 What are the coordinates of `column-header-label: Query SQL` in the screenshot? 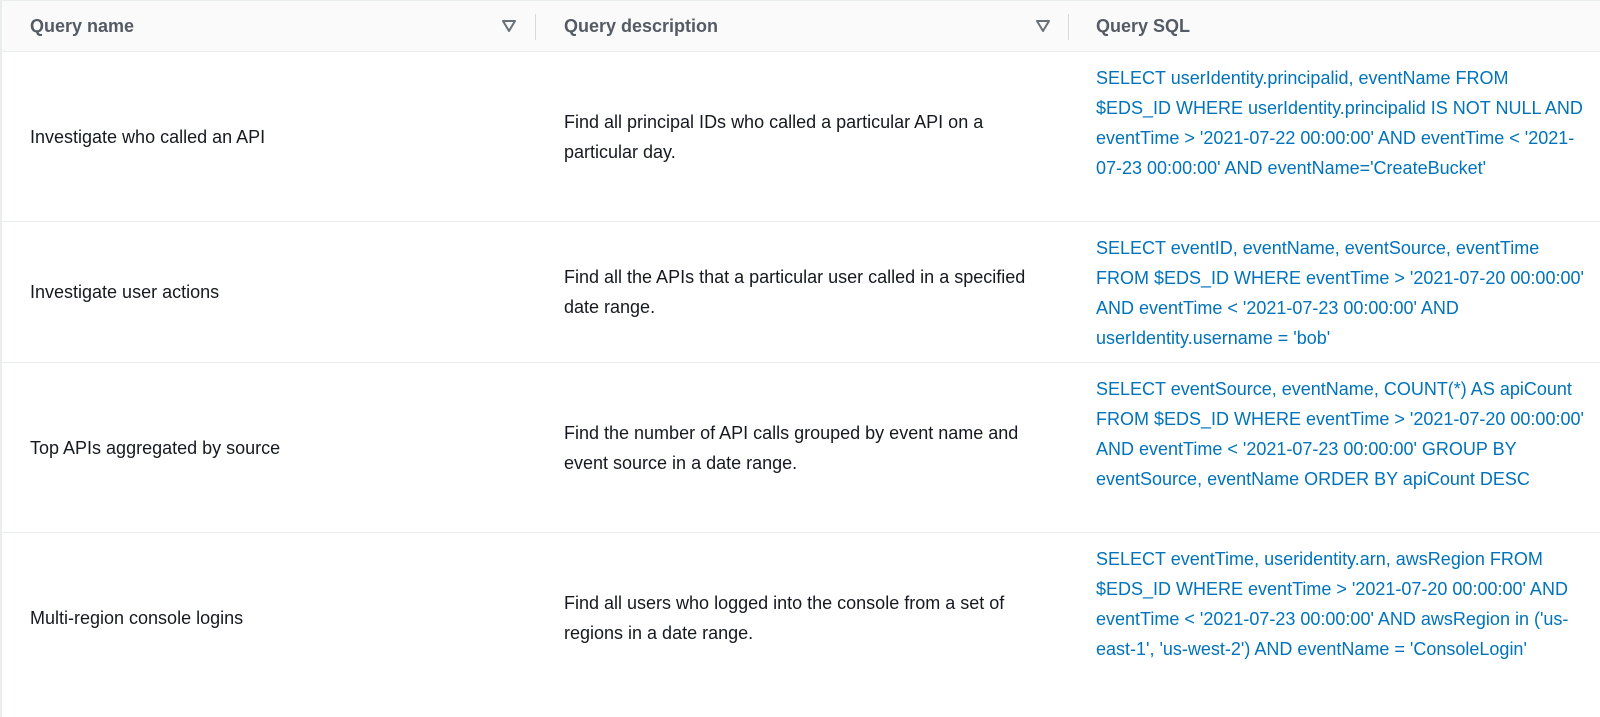 It's located at (1143, 25).